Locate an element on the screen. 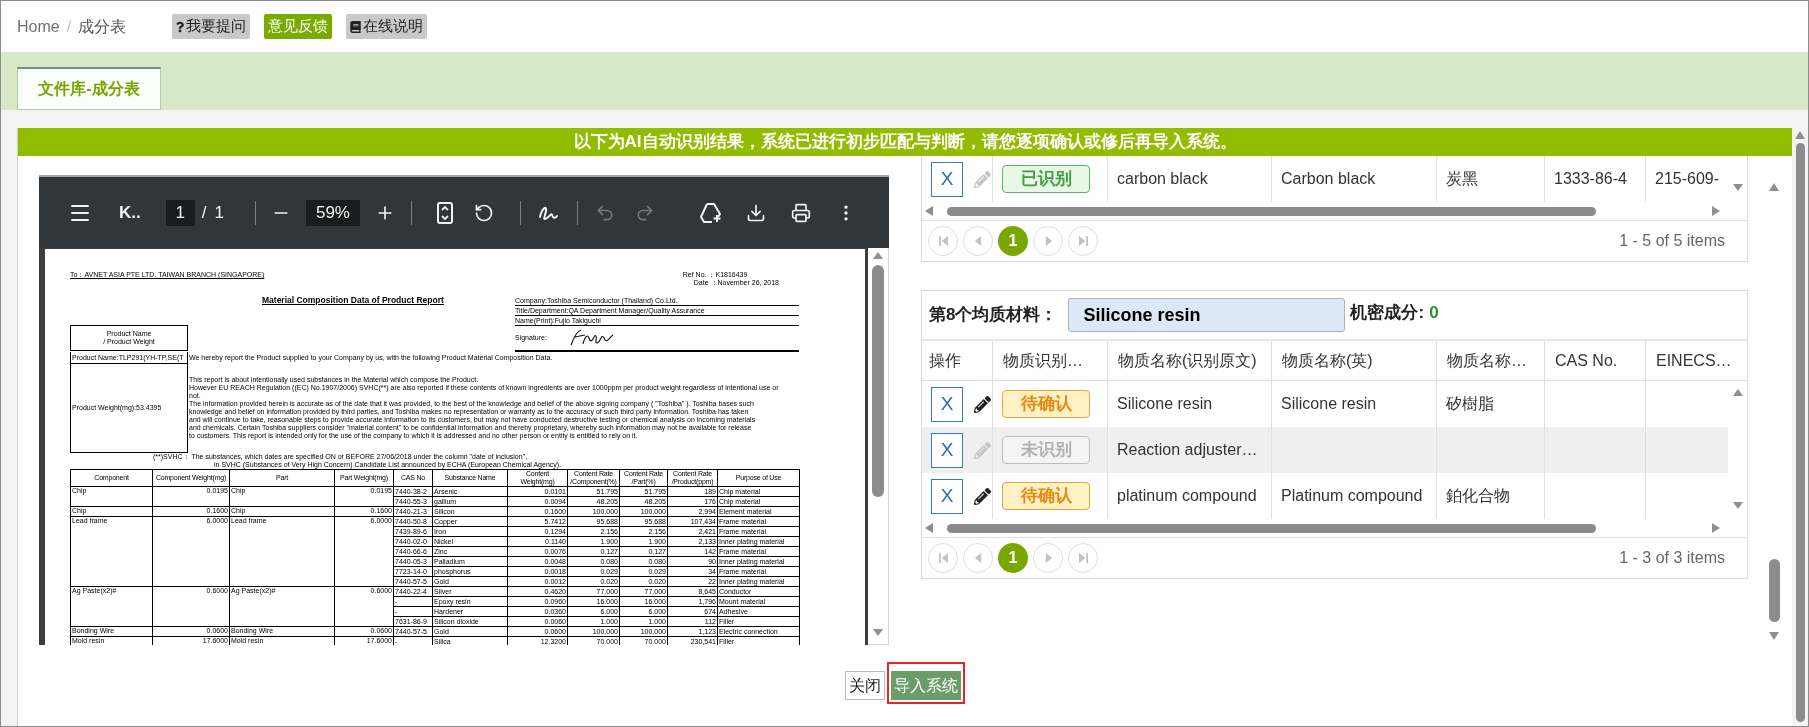 The height and width of the screenshot is (727, 1809). report-title: Material Composition Data of Product Report is located at coordinates (353, 300).